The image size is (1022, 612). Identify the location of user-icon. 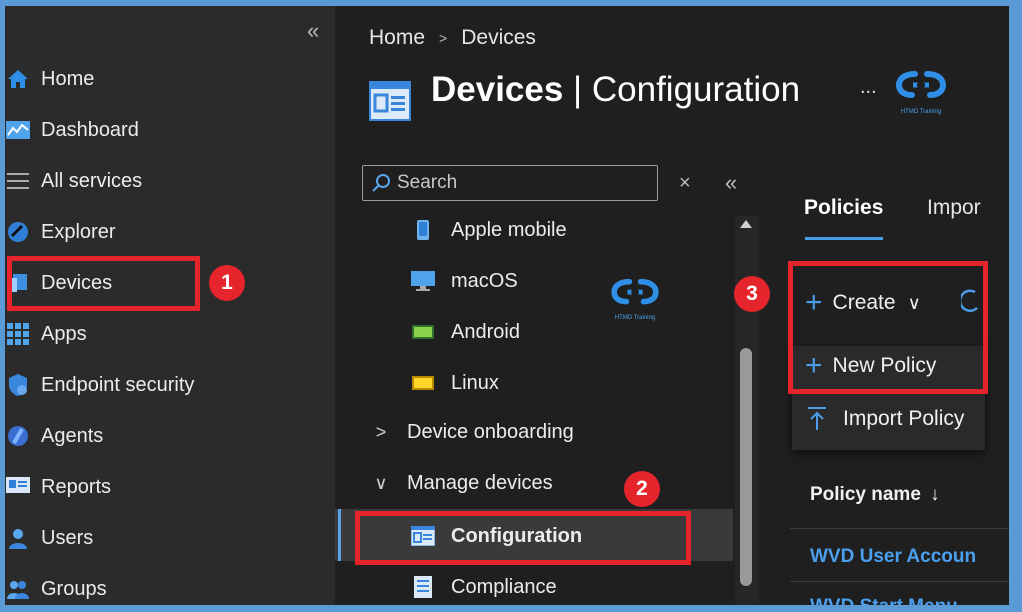
(18, 538).